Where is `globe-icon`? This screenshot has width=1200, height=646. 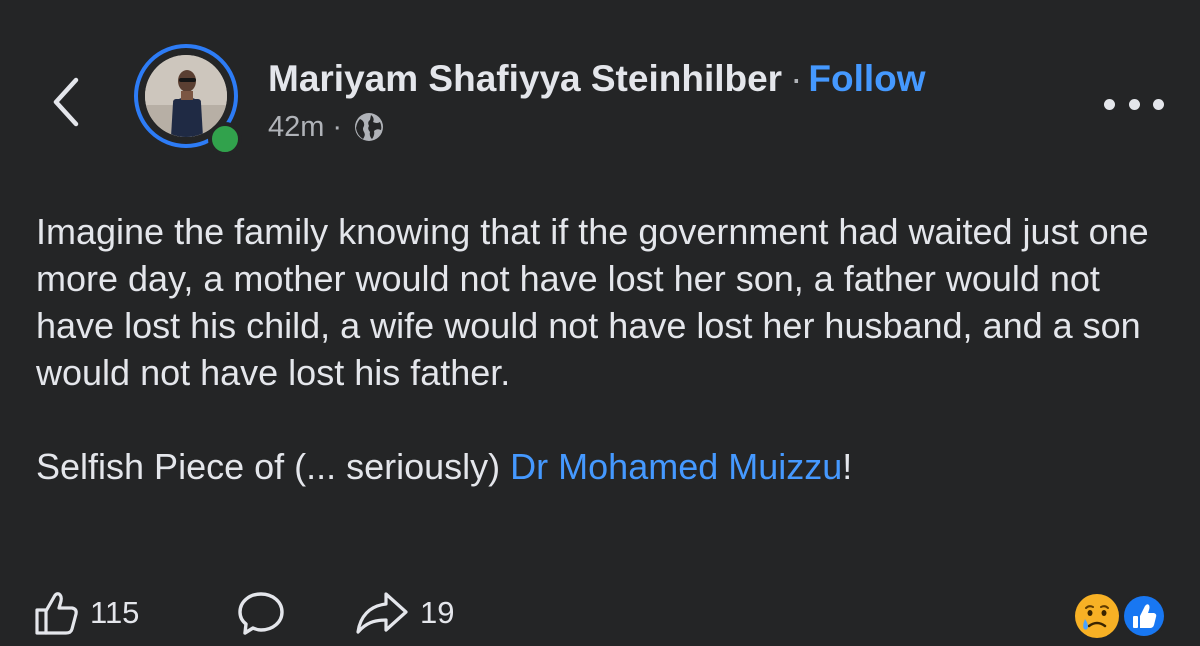
globe-icon is located at coordinates (369, 127).